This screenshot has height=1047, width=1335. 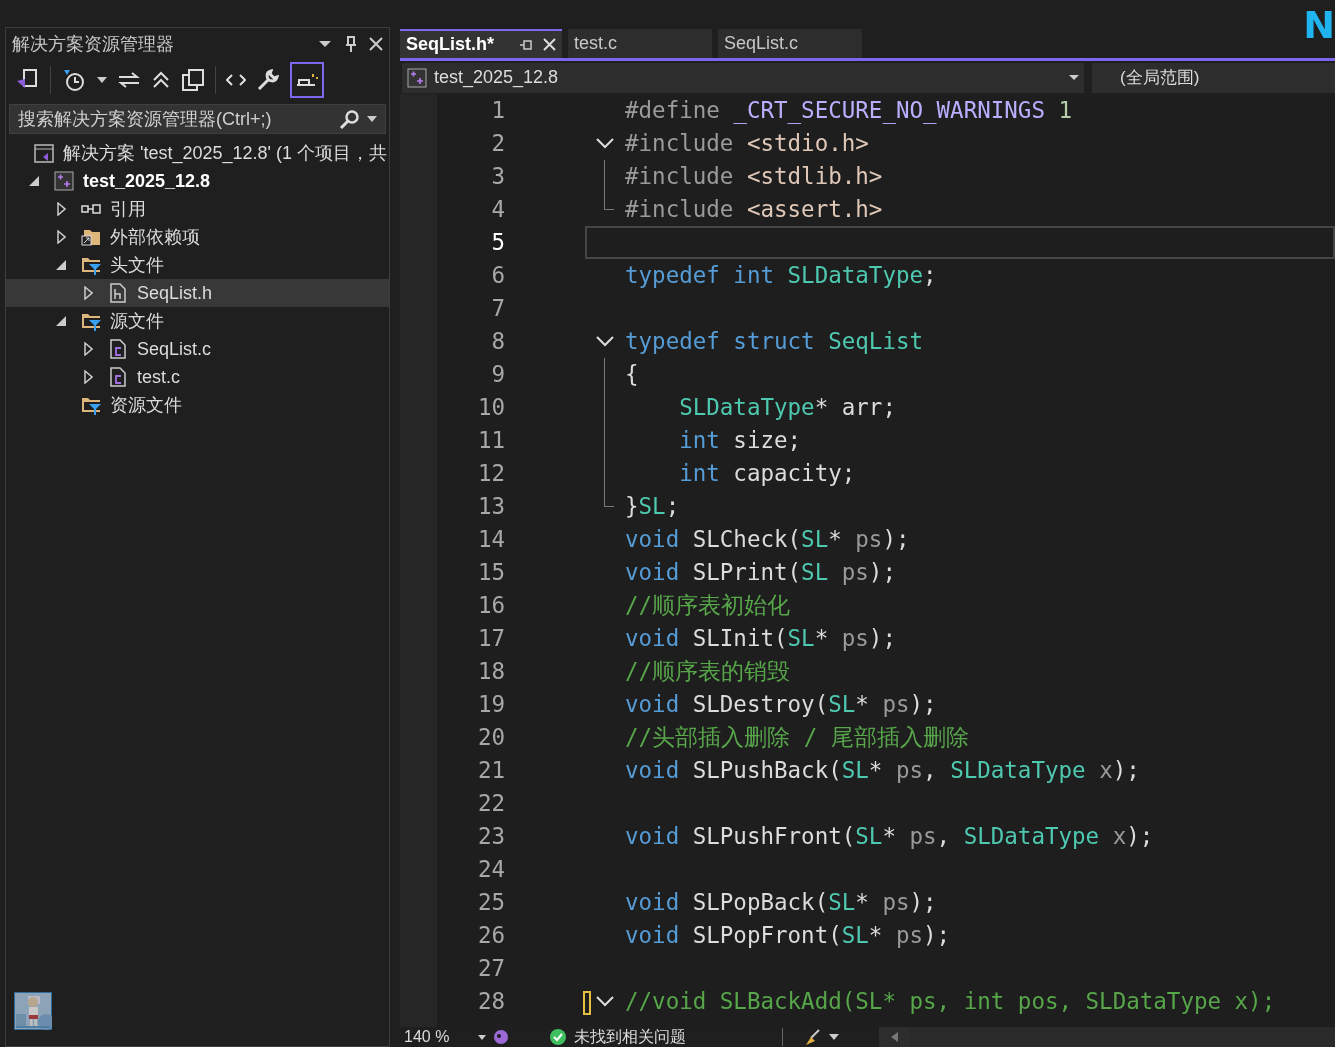 What do you see at coordinates (490, 506) in the screenshot?
I see `line-number: 13` at bounding box center [490, 506].